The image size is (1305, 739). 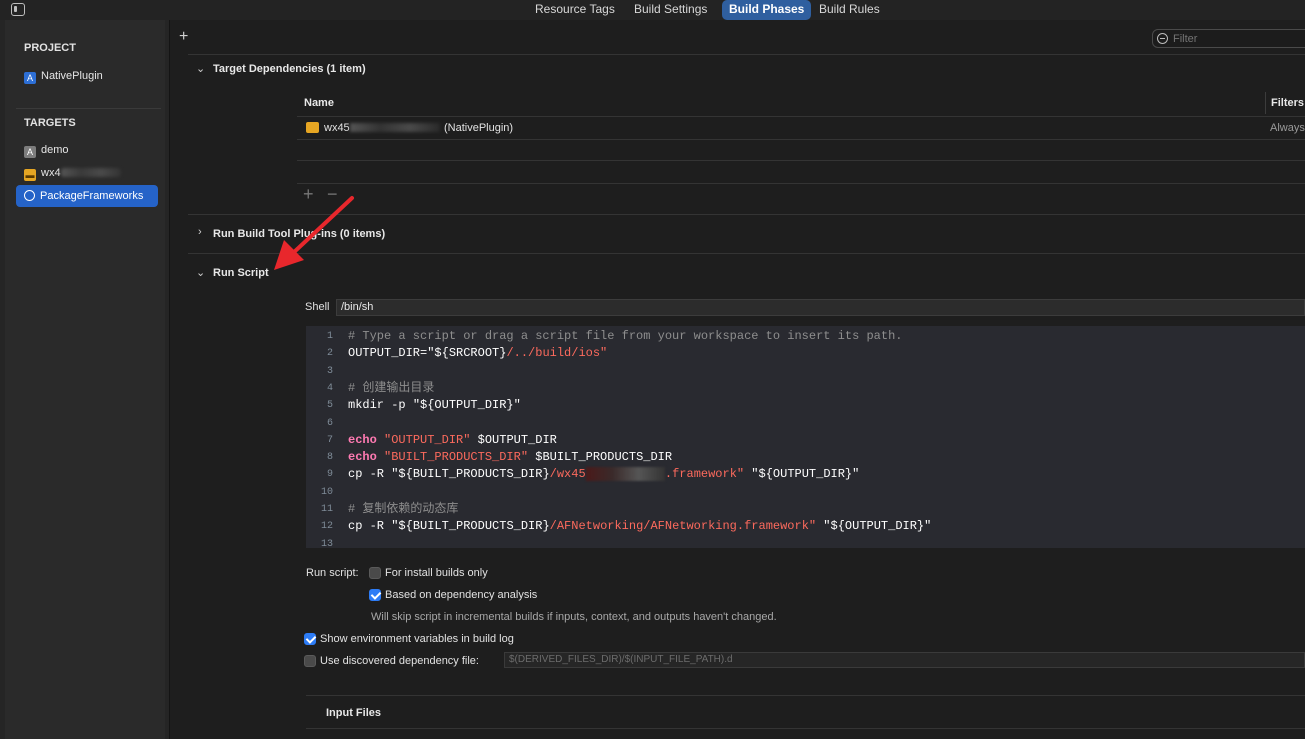 What do you see at coordinates (767, 10) in the screenshot?
I see `tab-build-phases: Build Phases` at bounding box center [767, 10].